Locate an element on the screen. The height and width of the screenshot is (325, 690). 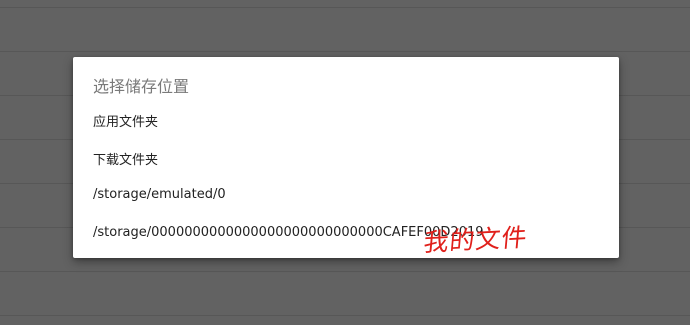
option-app-folder: 应用文件夹 is located at coordinates (346, 119).